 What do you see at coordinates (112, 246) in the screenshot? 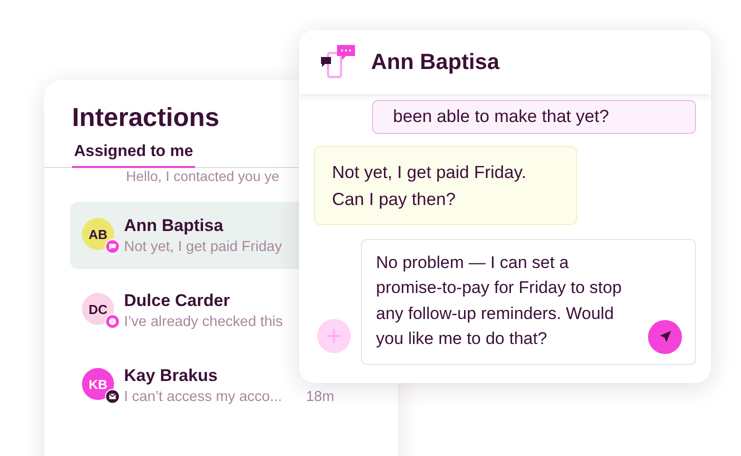
I see `chat-bubble-icon` at bounding box center [112, 246].